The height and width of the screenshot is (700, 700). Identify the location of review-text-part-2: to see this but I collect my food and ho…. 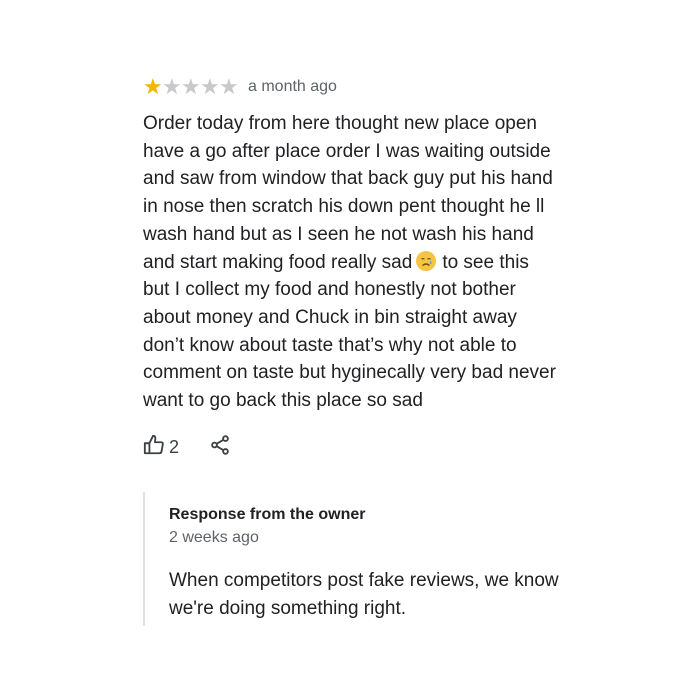
(349, 331).